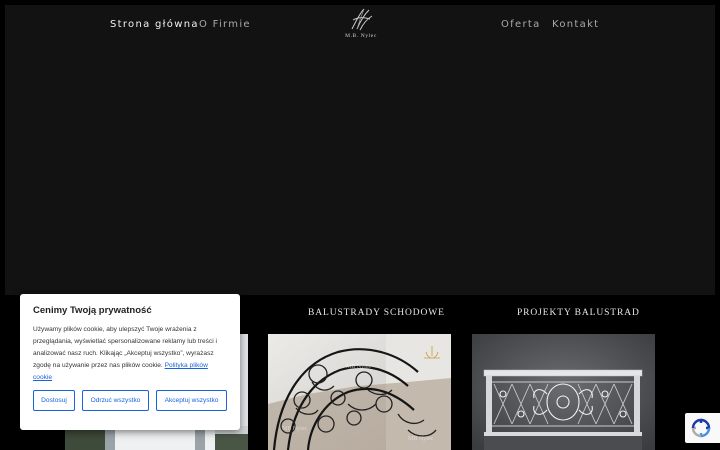 Image resolution: width=720 pixels, height=450 pixels. Describe the element at coordinates (154, 24) in the screenshot. I see `nav-link-home: Strona główna` at that location.